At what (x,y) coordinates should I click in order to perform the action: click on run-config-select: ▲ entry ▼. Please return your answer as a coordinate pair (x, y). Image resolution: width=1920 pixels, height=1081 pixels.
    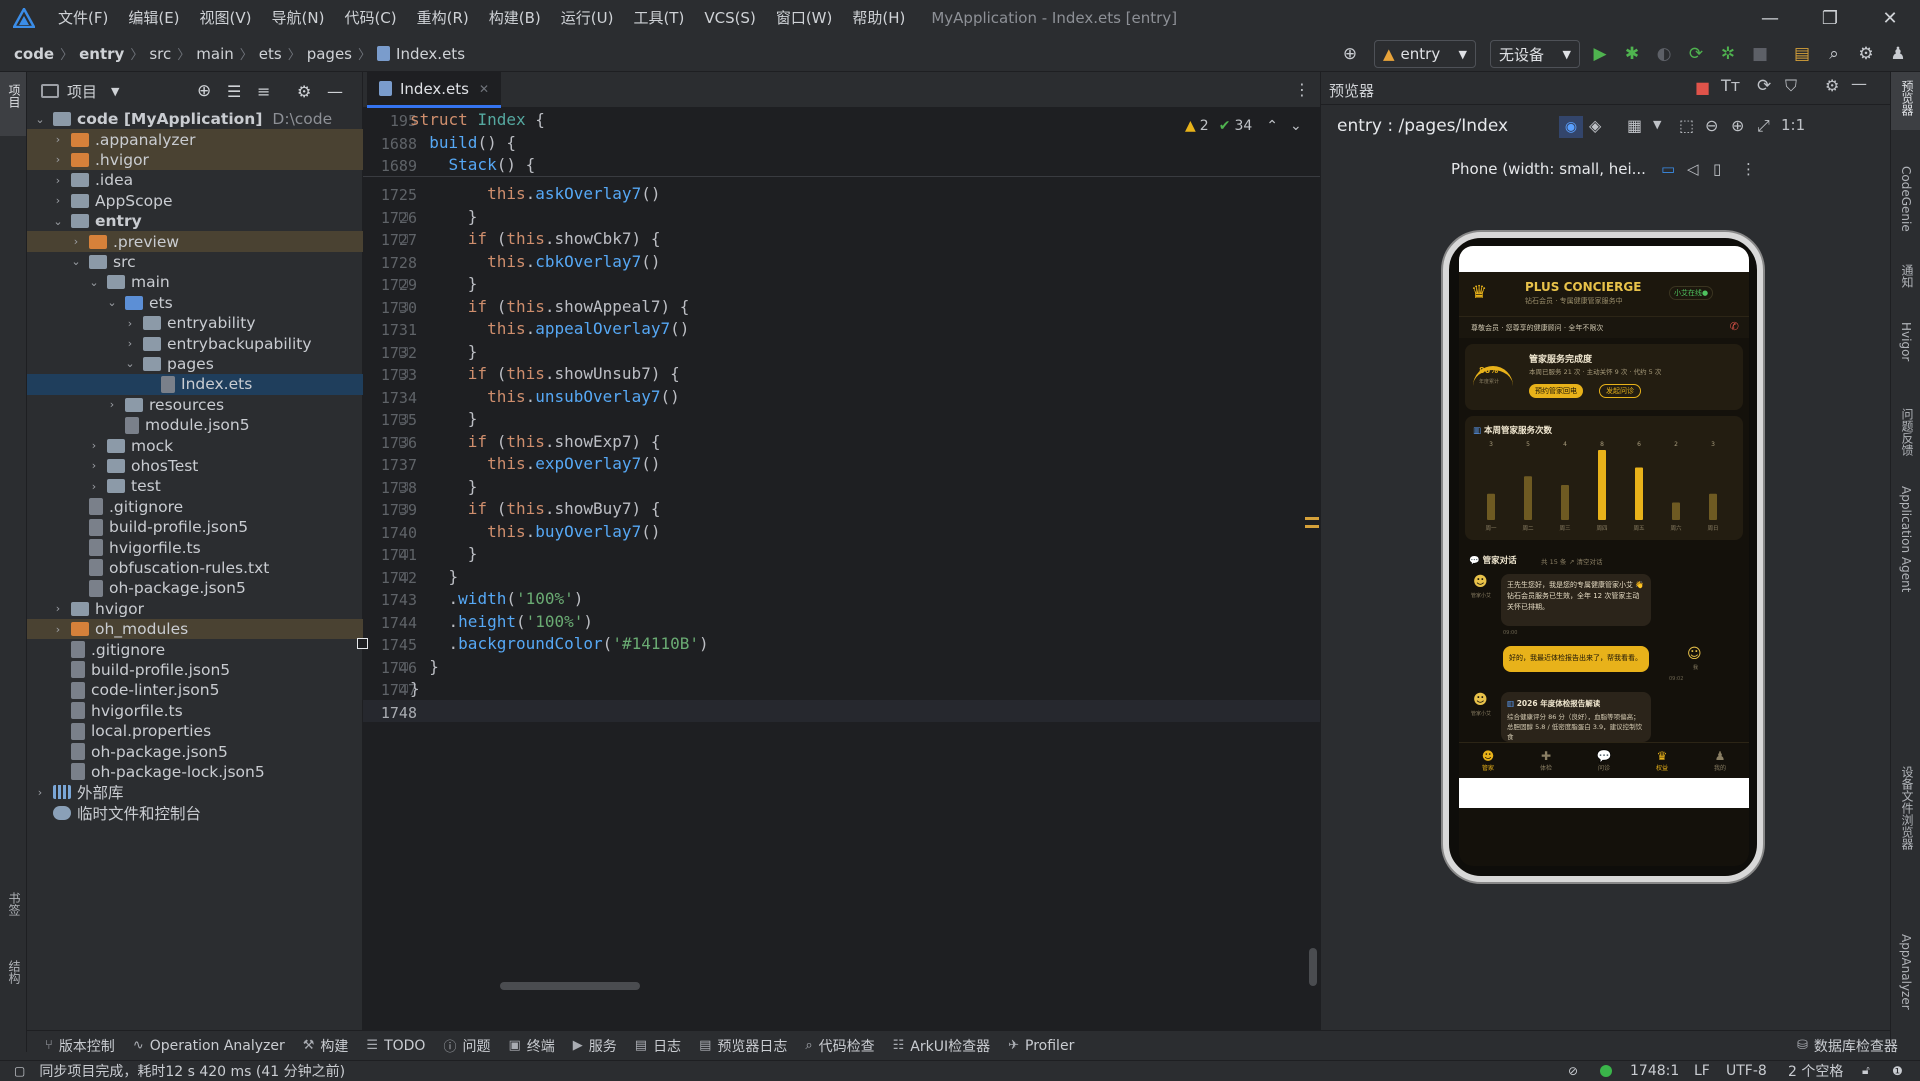
    Looking at the image, I should click on (1425, 54).